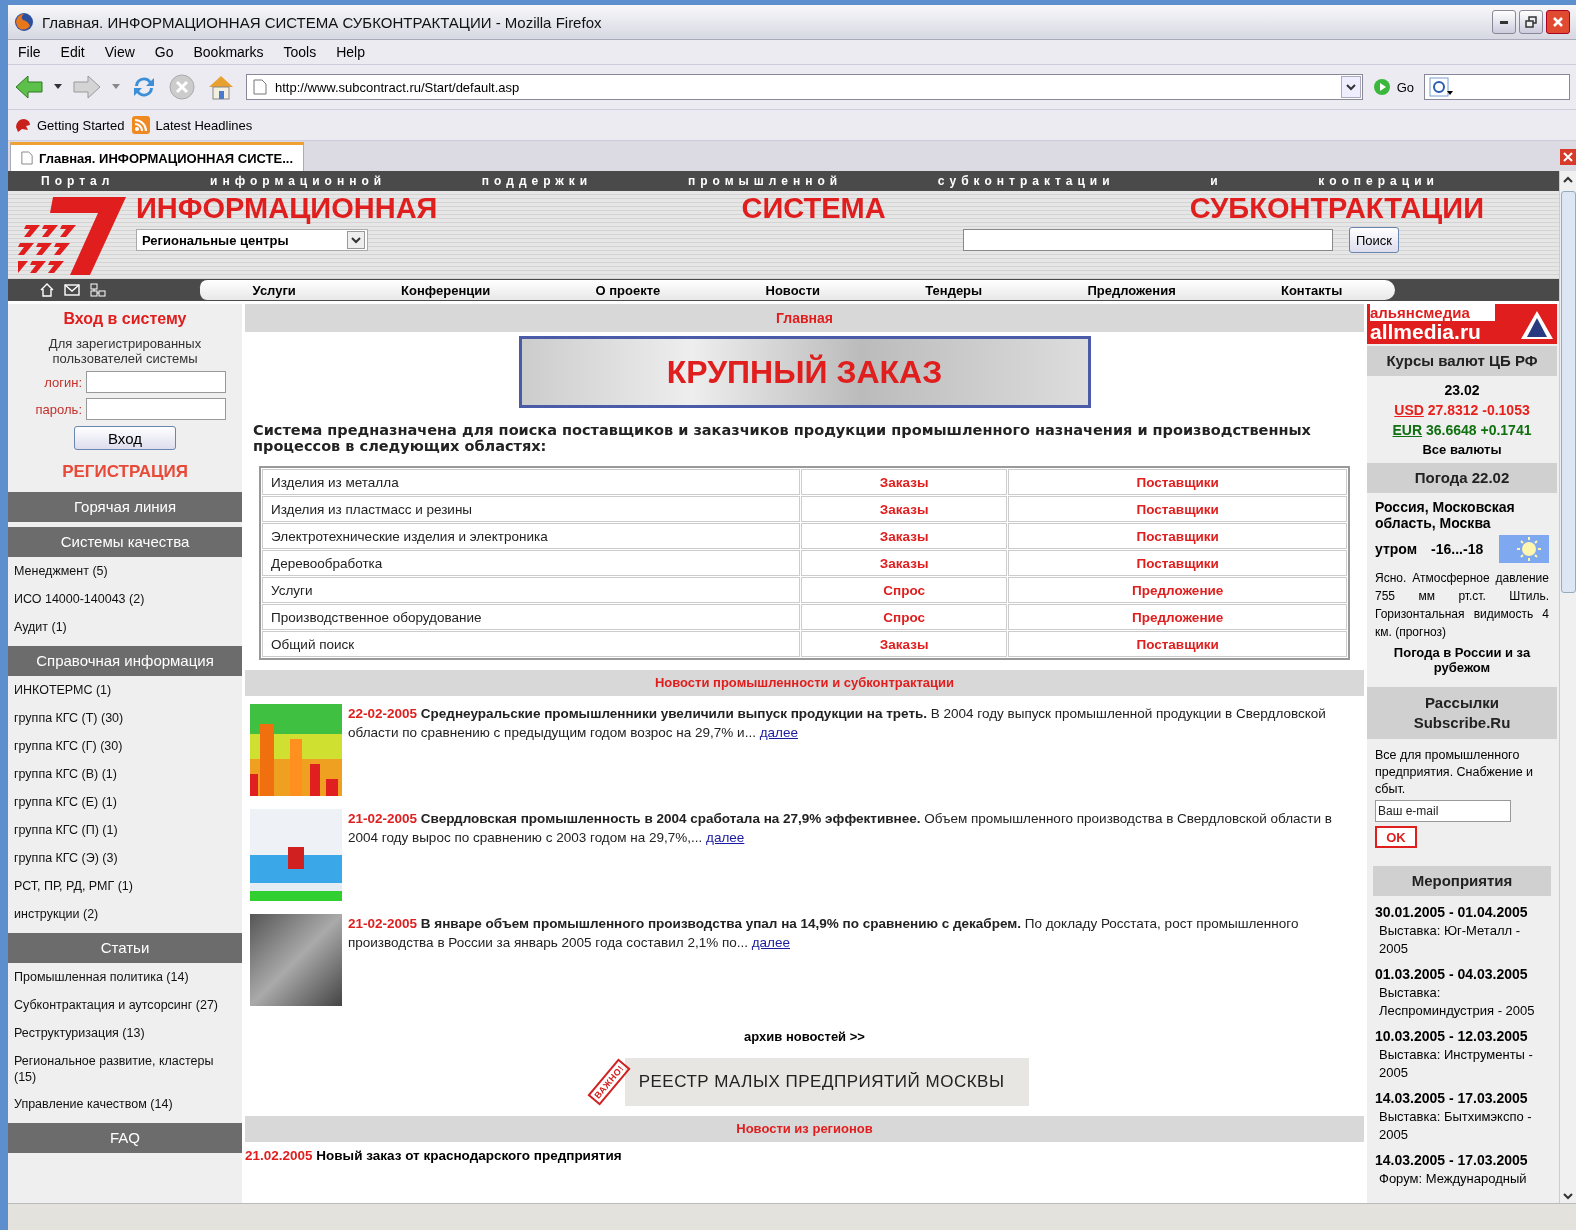 This screenshot has height=1230, width=1576. I want to click on ok-button: OK, so click(1396, 837).